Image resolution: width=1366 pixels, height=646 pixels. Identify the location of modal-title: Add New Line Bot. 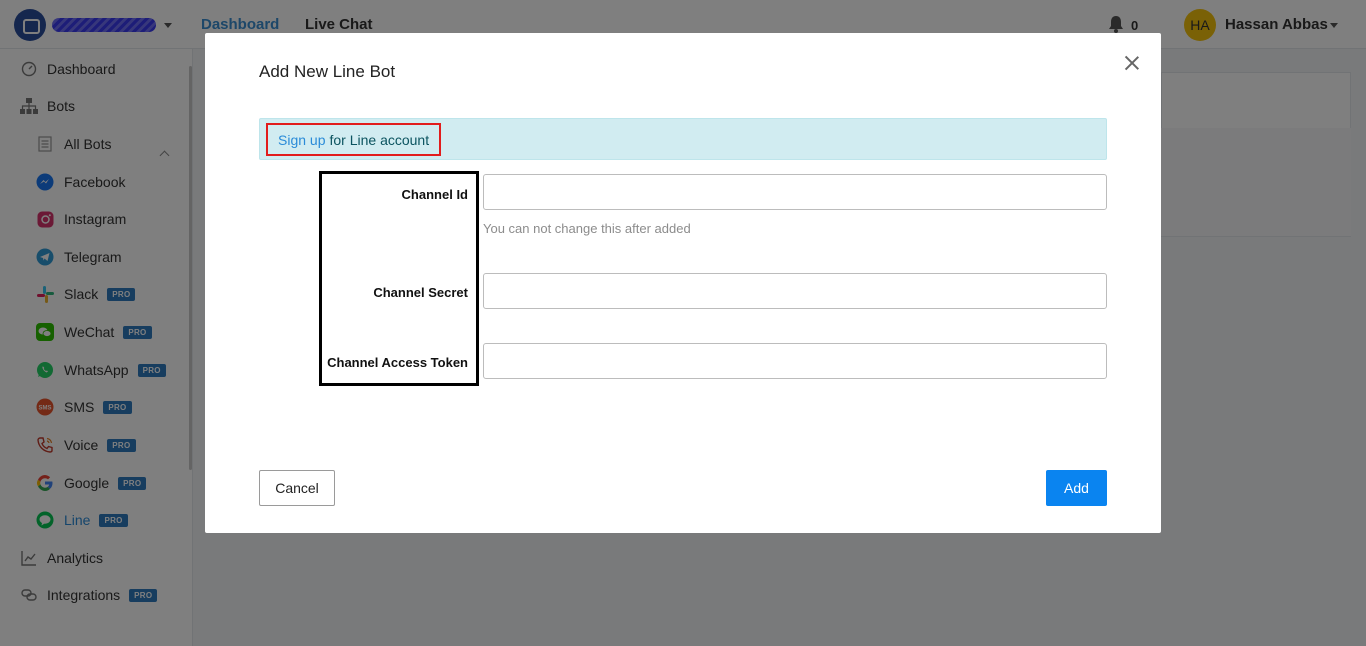
(327, 71).